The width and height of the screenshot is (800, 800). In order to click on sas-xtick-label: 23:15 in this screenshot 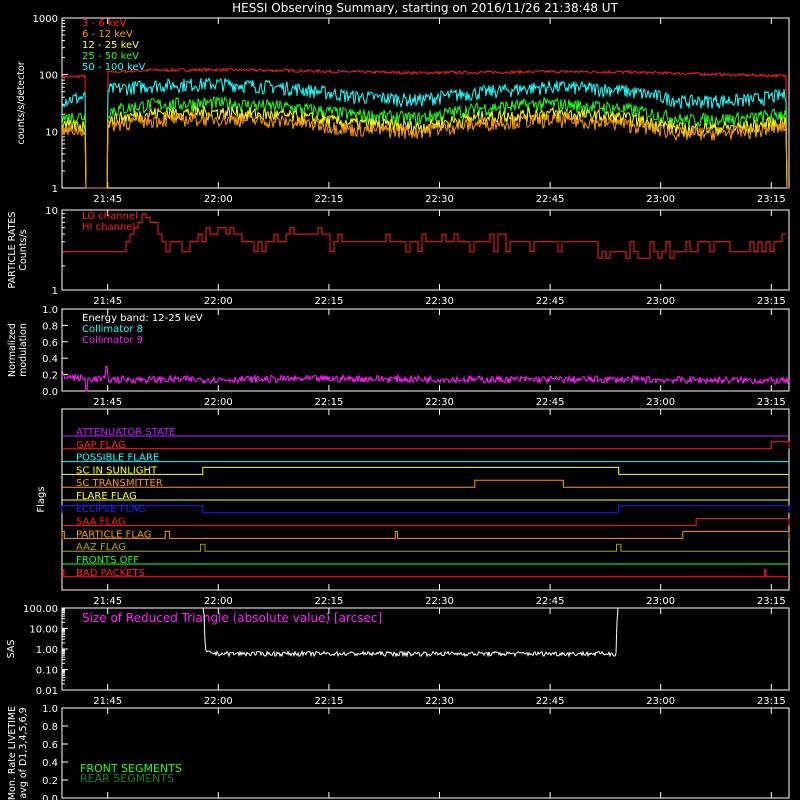, I will do `click(771, 701)`.